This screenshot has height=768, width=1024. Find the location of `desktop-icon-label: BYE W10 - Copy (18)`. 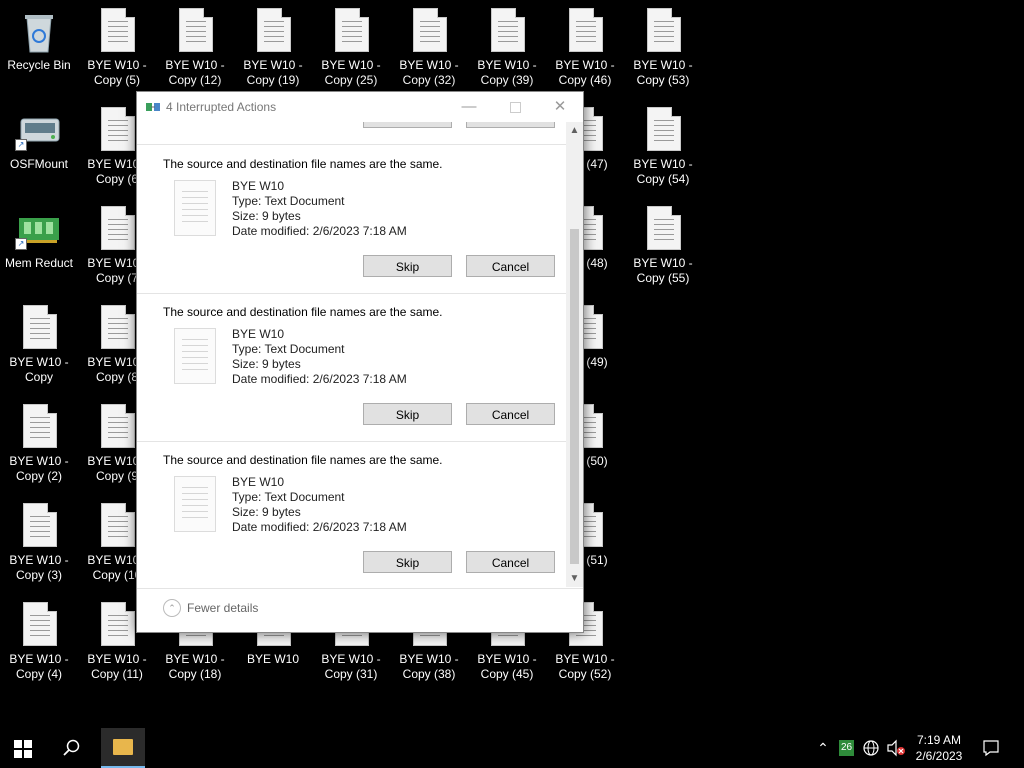

desktop-icon-label: BYE W10 - Copy (18) is located at coordinates (195, 666).